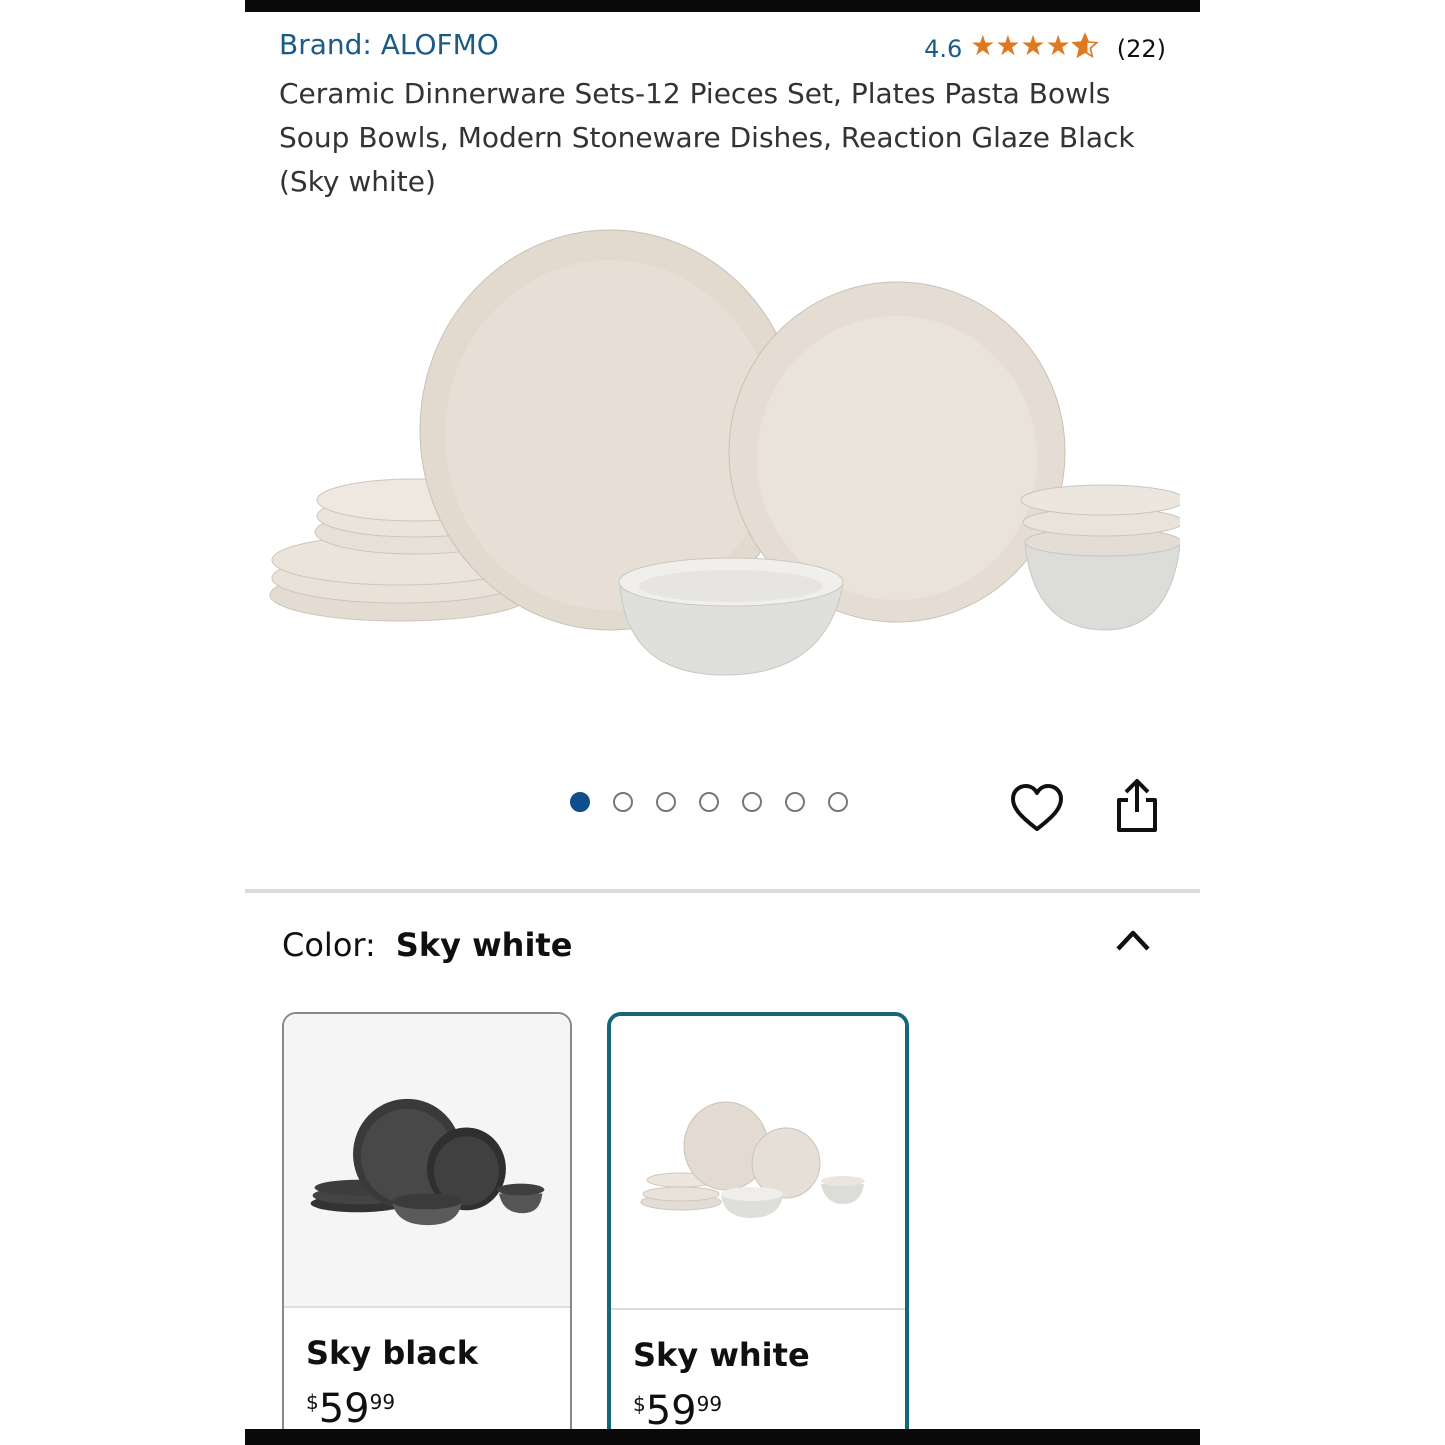 The image size is (1445, 1445). Describe the element at coordinates (722, 891) in the screenshot. I see `section-divider` at that location.